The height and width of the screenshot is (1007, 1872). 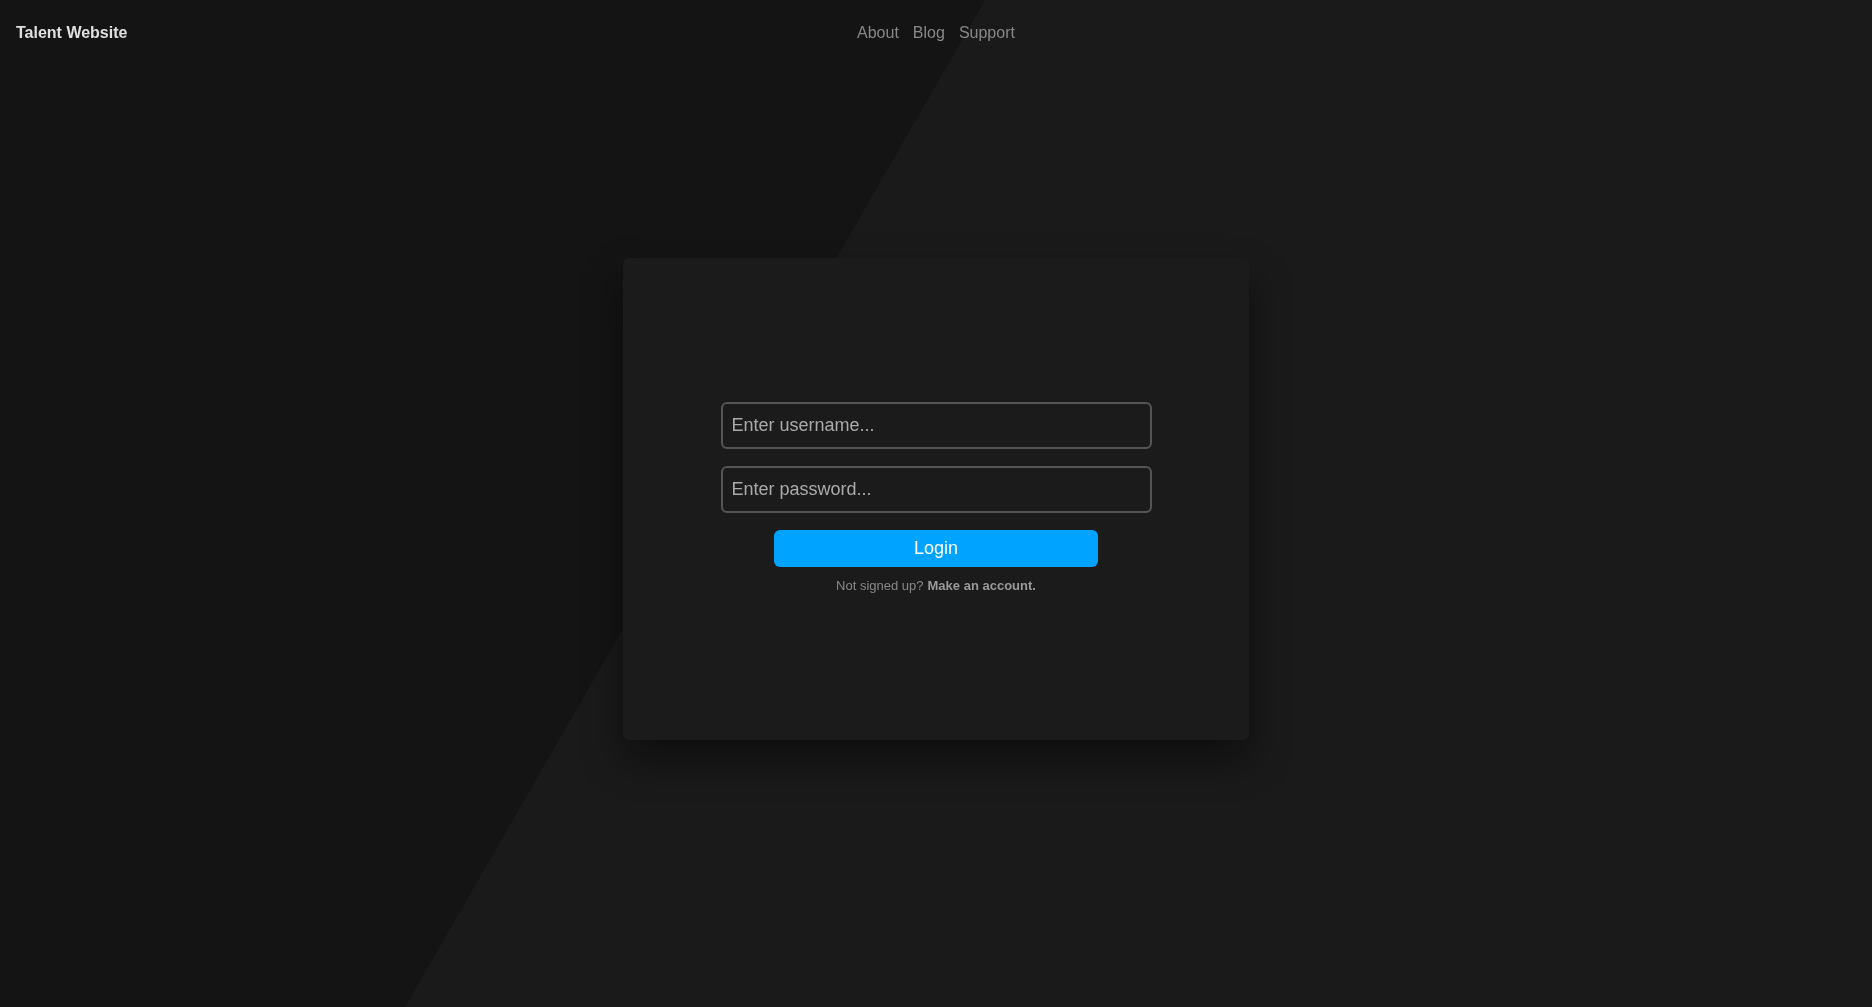 I want to click on nav-link: About, so click(x=878, y=33).